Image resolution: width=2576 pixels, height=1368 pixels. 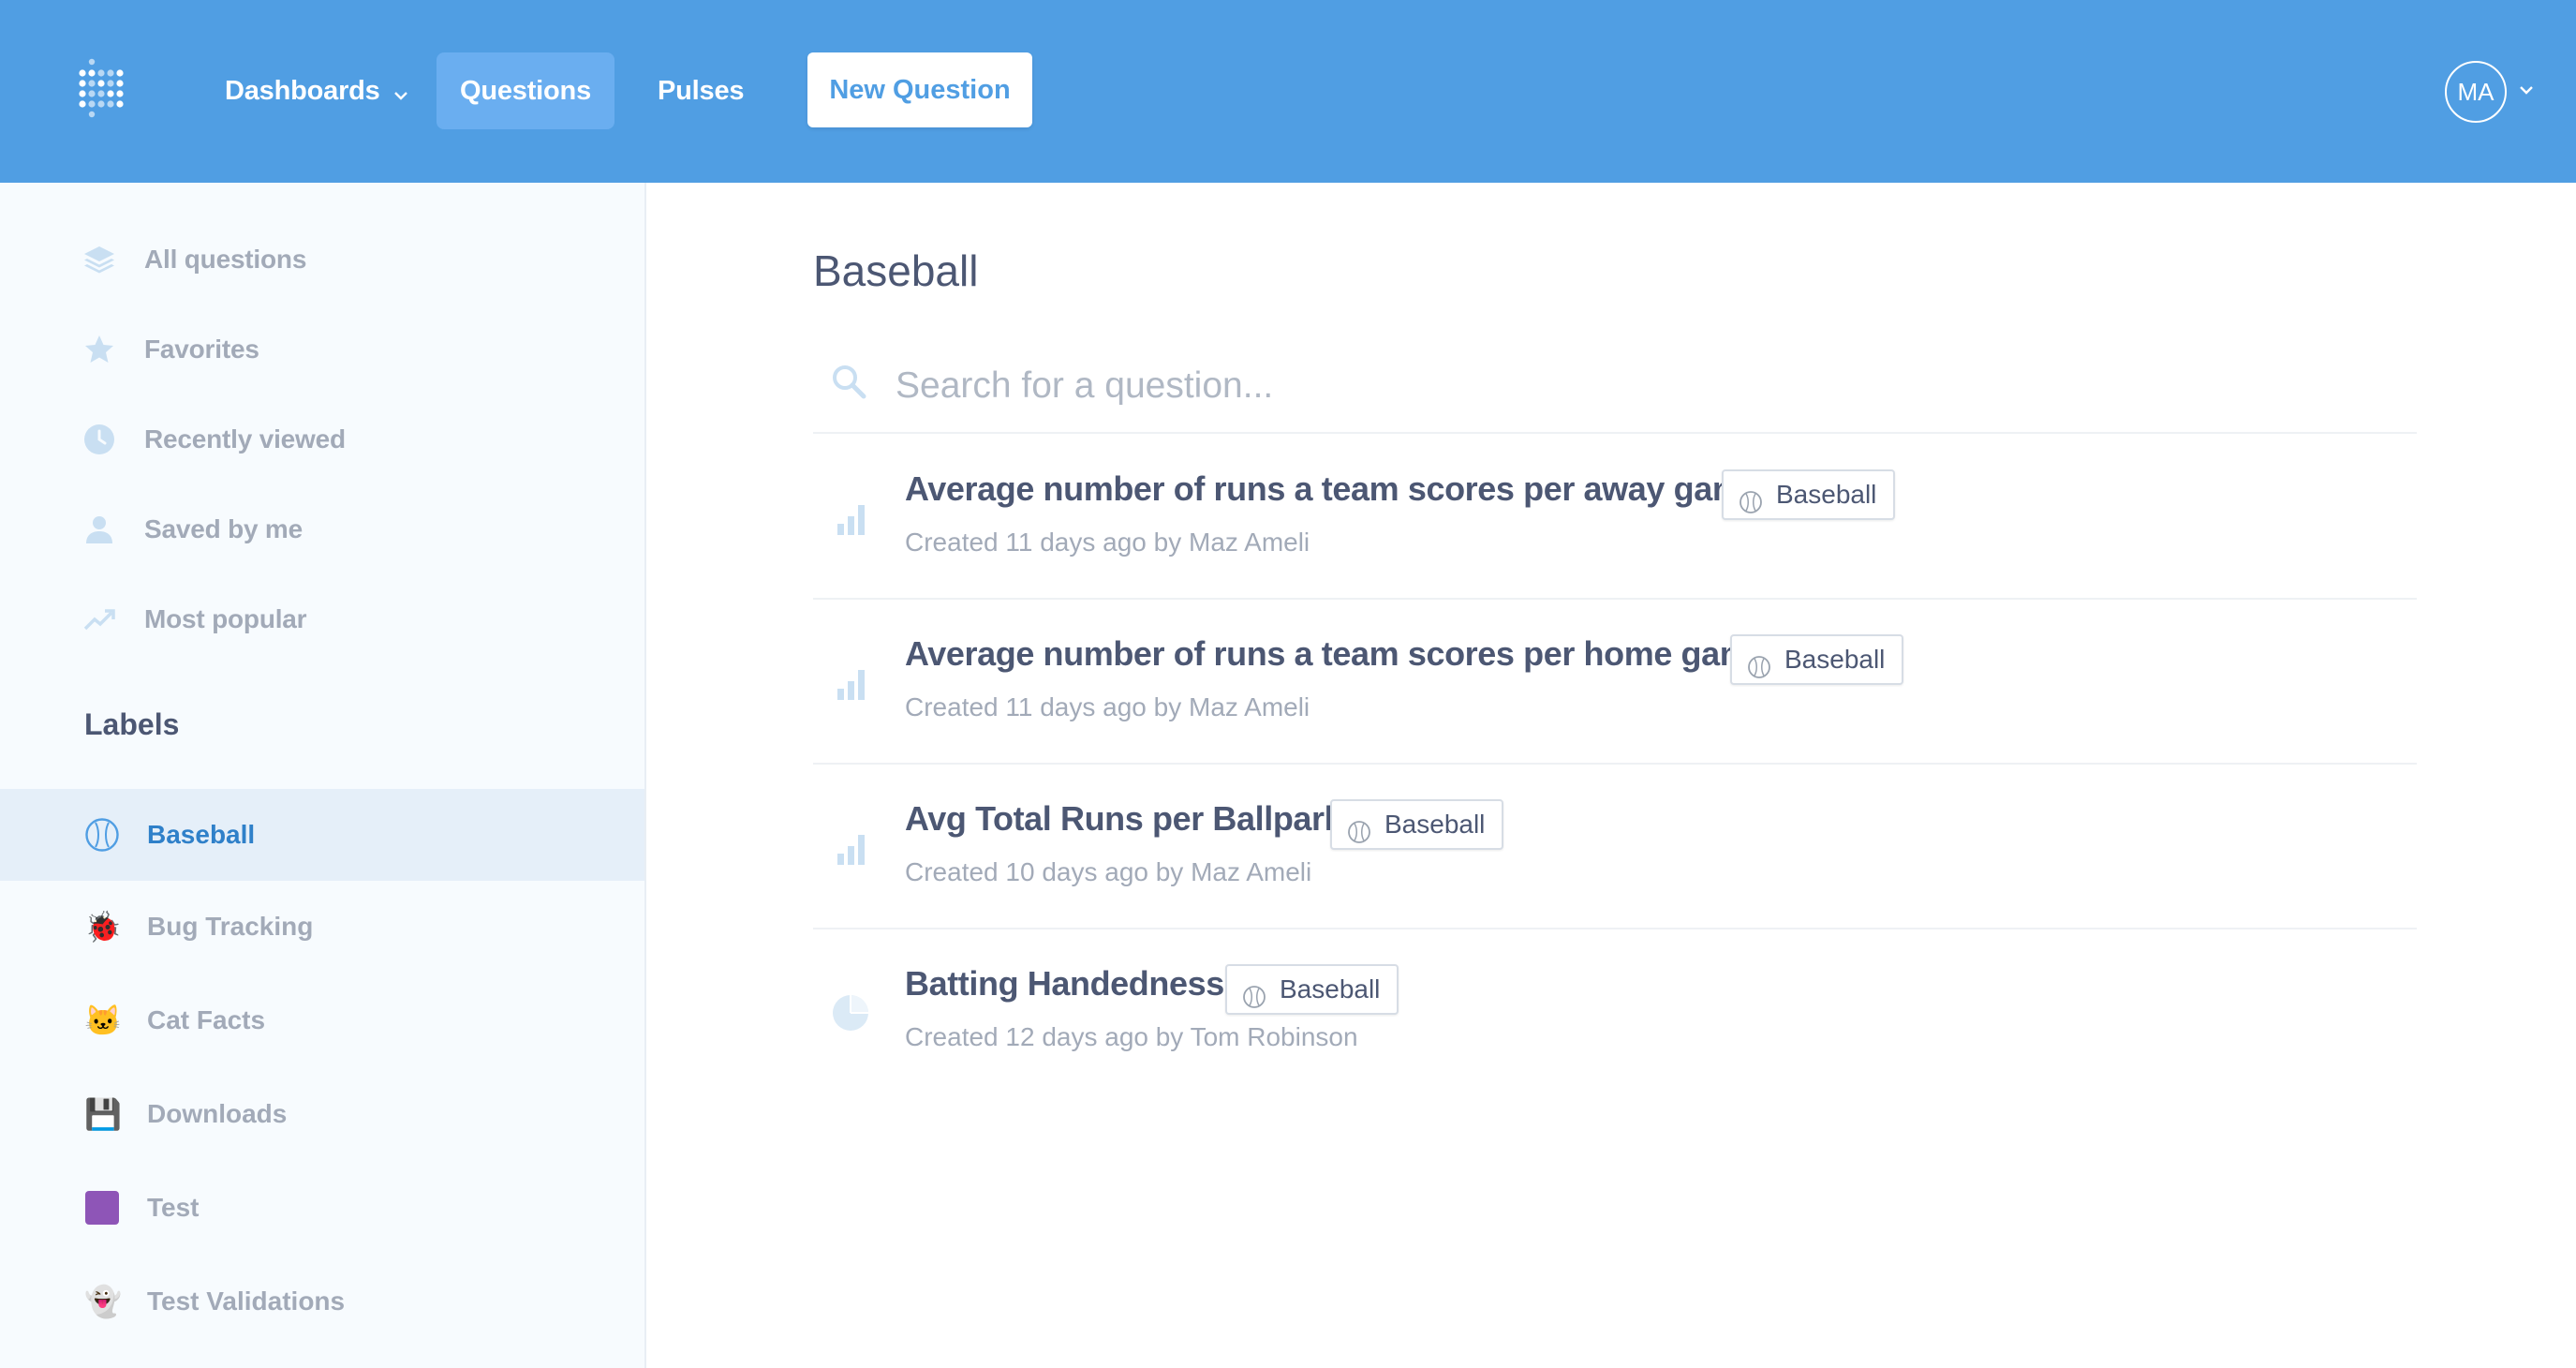 I want to click on sidebar-item-label: Saved by me, so click(x=223, y=528).